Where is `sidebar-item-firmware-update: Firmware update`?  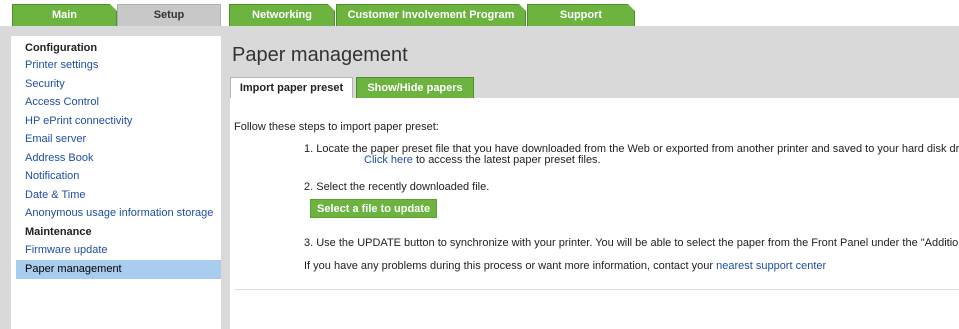 sidebar-item-firmware-update: Firmware update is located at coordinates (66, 250).